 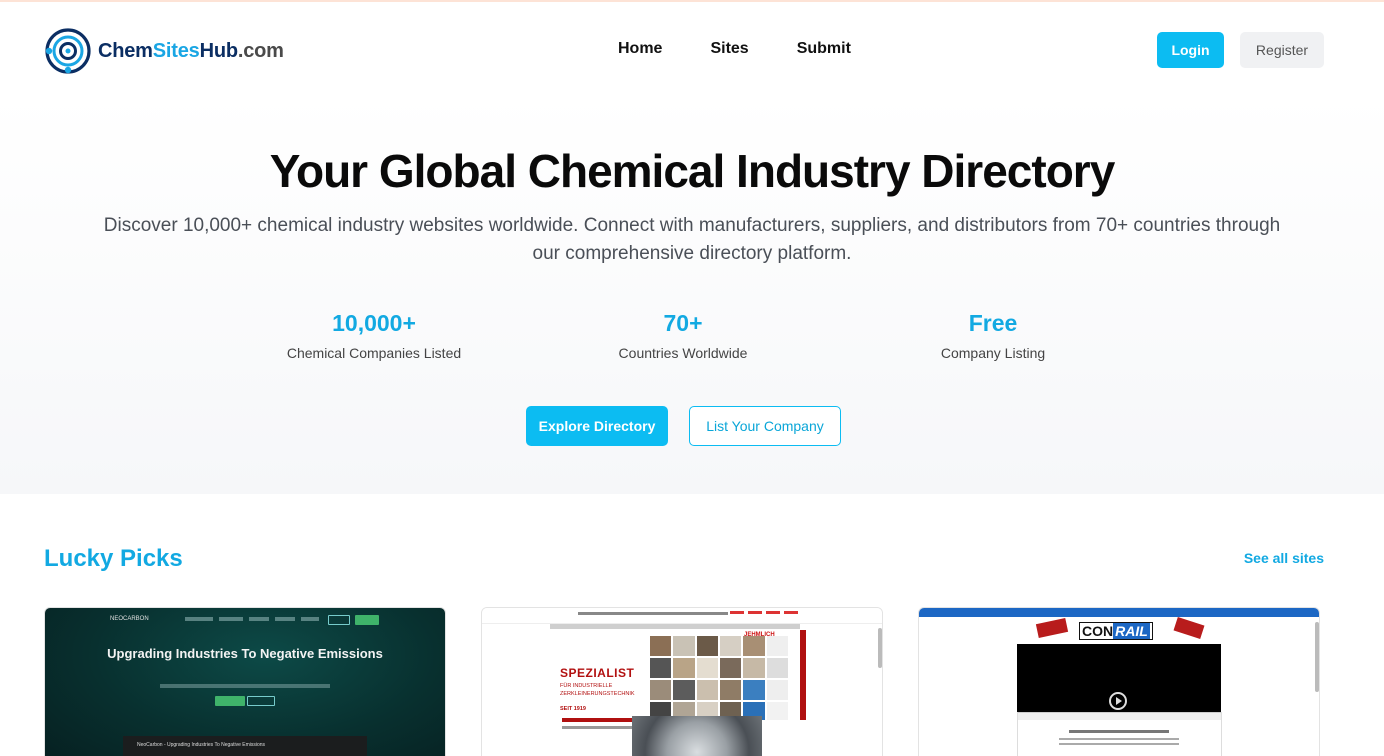 What do you see at coordinates (573, 709) in the screenshot?
I see `preview-since: SEIT 1919` at bounding box center [573, 709].